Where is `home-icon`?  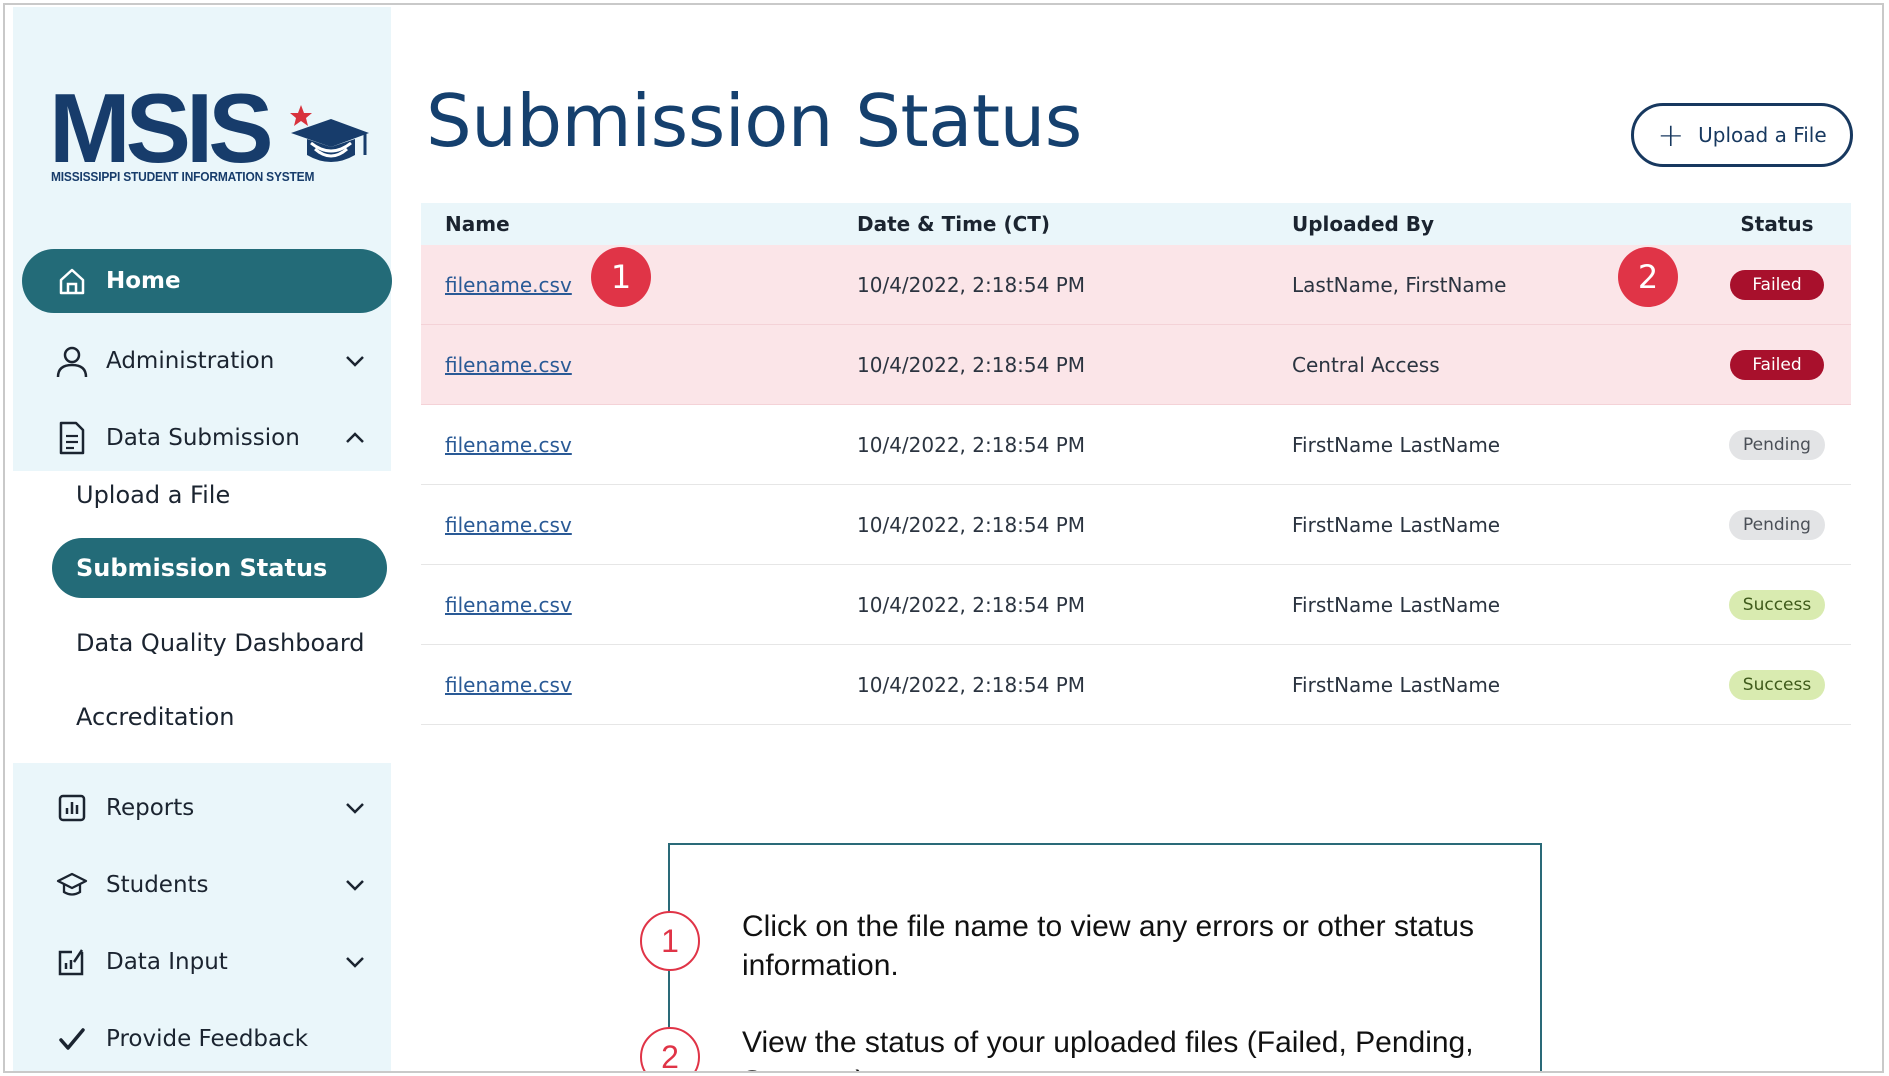
home-icon is located at coordinates (72, 281).